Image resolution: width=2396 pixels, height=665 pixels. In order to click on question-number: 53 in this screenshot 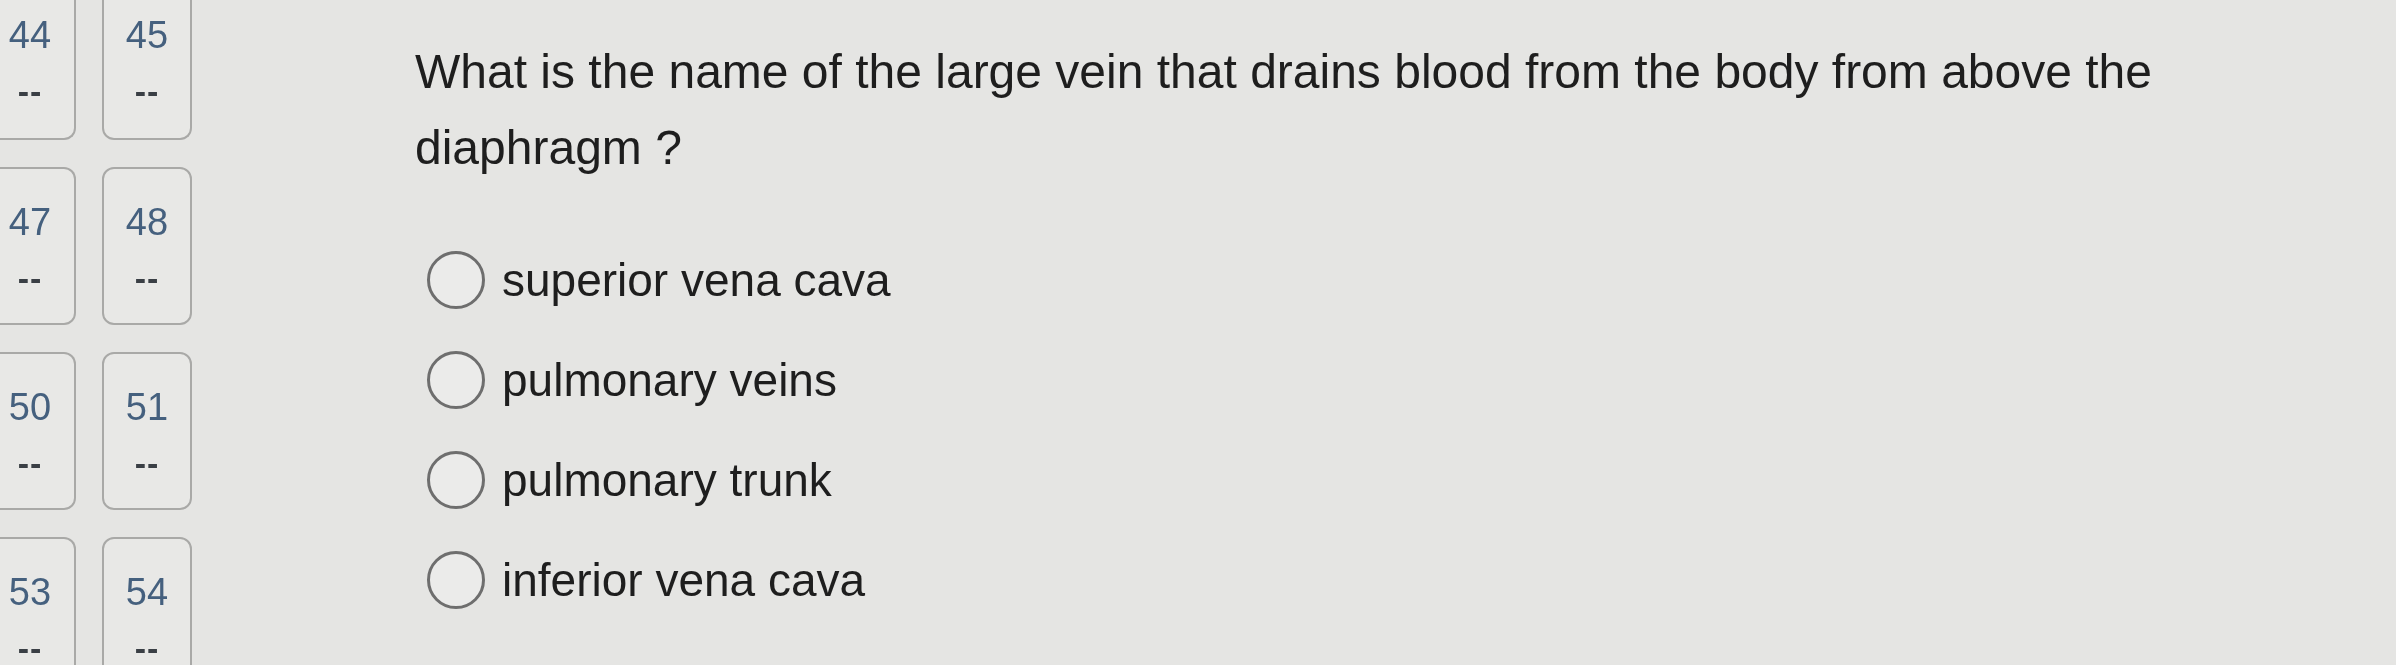, I will do `click(30, 592)`.